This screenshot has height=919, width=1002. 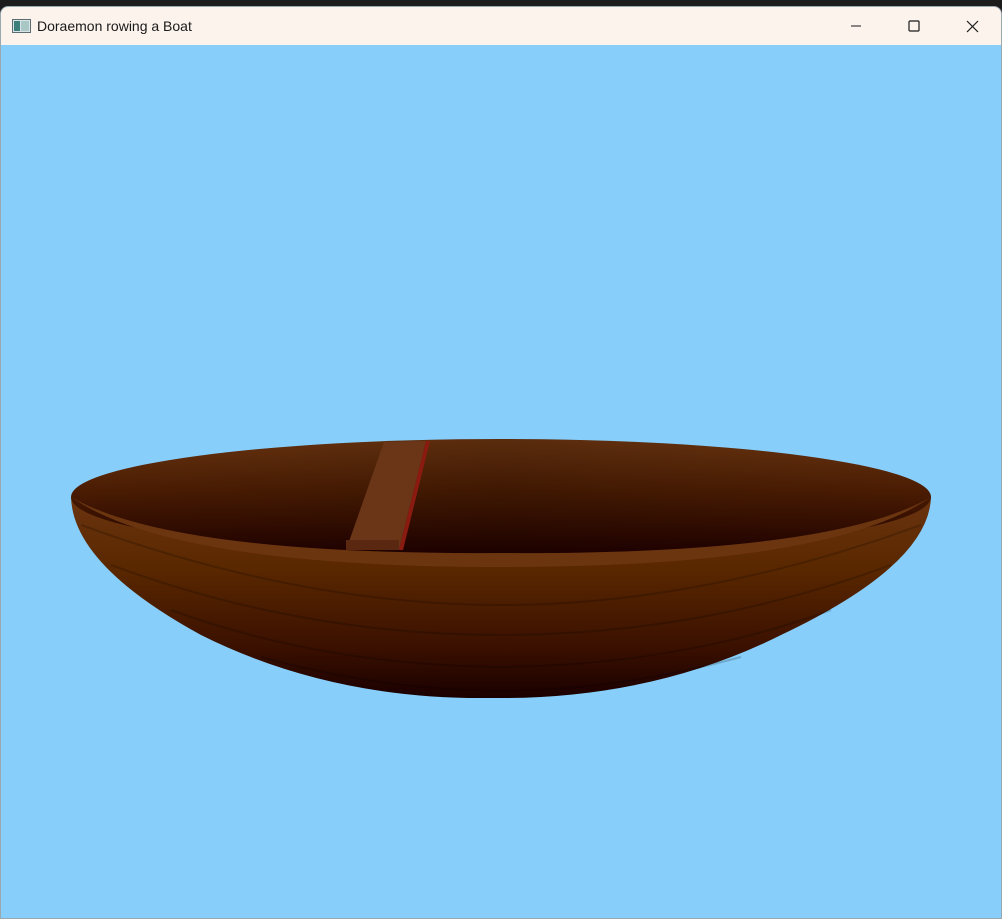 I want to click on maximize-button, so click(x=914, y=26).